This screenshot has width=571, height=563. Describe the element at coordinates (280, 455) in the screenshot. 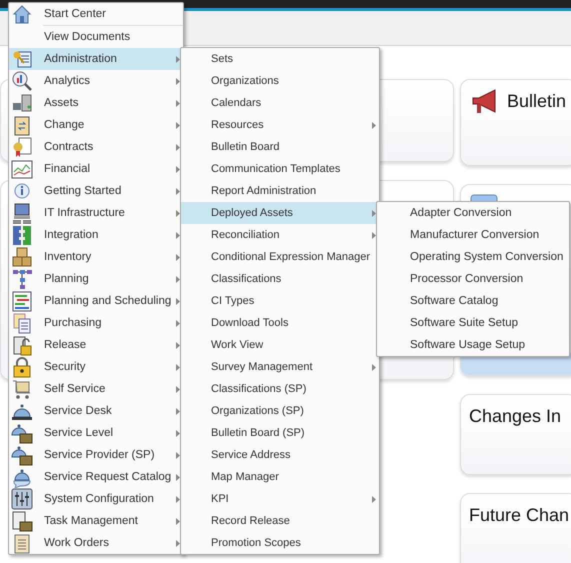

I see `menu-item: Service Address` at that location.